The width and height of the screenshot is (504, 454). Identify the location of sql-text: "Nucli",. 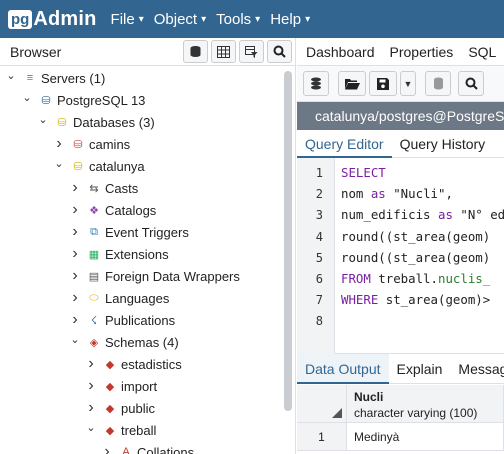
(419, 194).